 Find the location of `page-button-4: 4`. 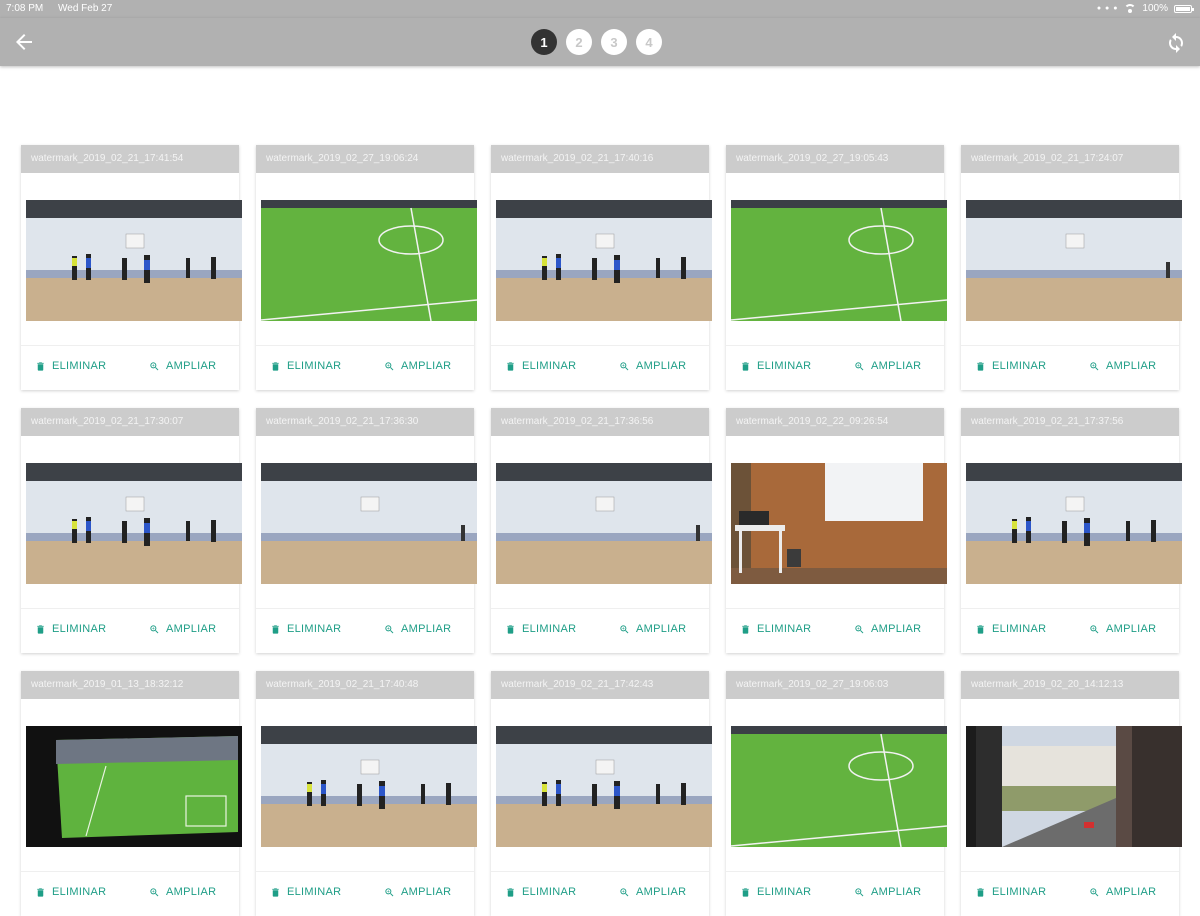

page-button-4: 4 is located at coordinates (649, 42).